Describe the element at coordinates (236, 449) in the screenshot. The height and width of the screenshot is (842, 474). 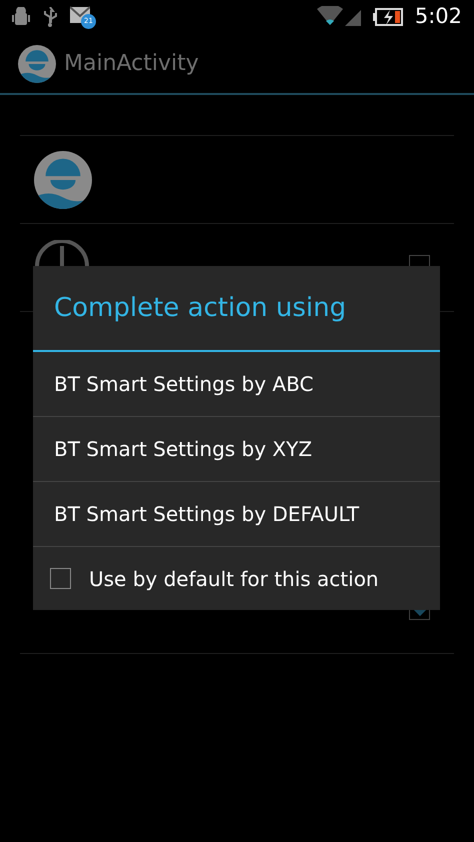
I see `app-option: BT Smart Settings by XYZ` at that location.